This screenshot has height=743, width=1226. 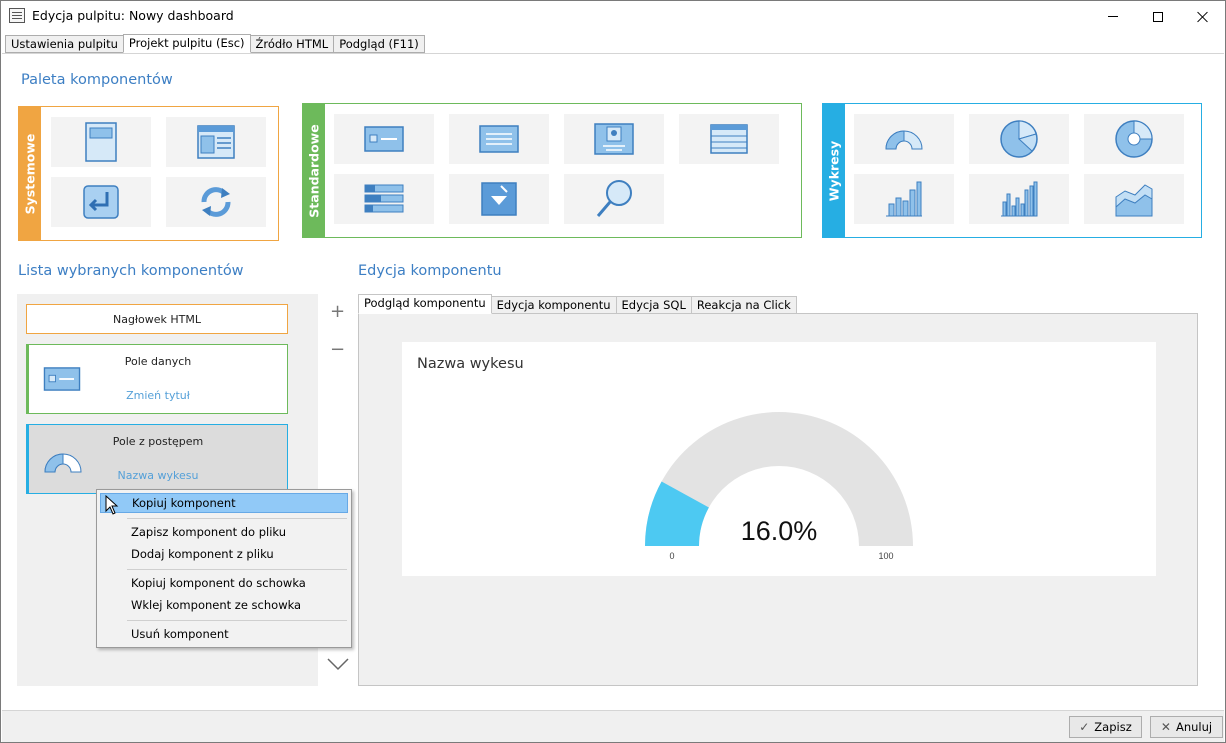 What do you see at coordinates (552, 170) in the screenshot?
I see `palette-group-standard: Standardowe` at bounding box center [552, 170].